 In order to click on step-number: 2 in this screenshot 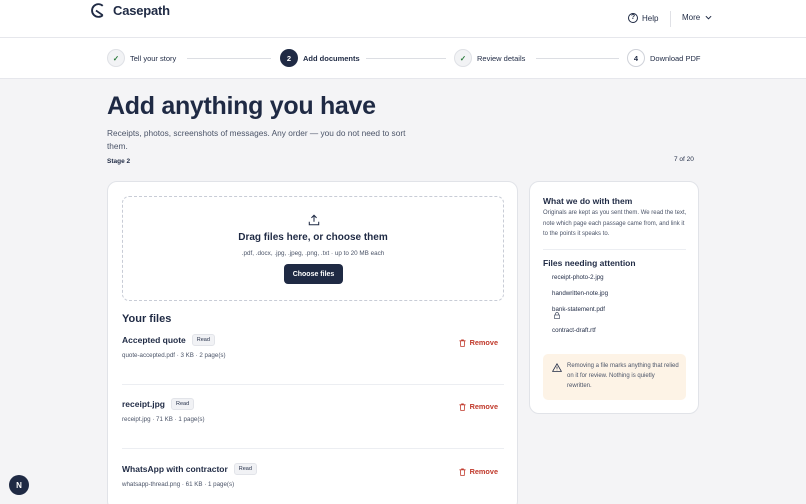, I will do `click(289, 58)`.